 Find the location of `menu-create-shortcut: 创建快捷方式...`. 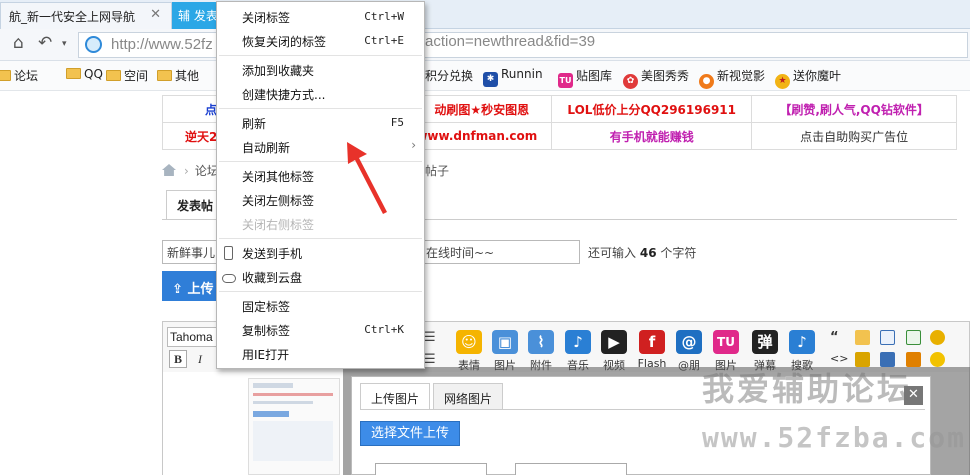

menu-create-shortcut: 创建快捷方式... is located at coordinates (320, 94).